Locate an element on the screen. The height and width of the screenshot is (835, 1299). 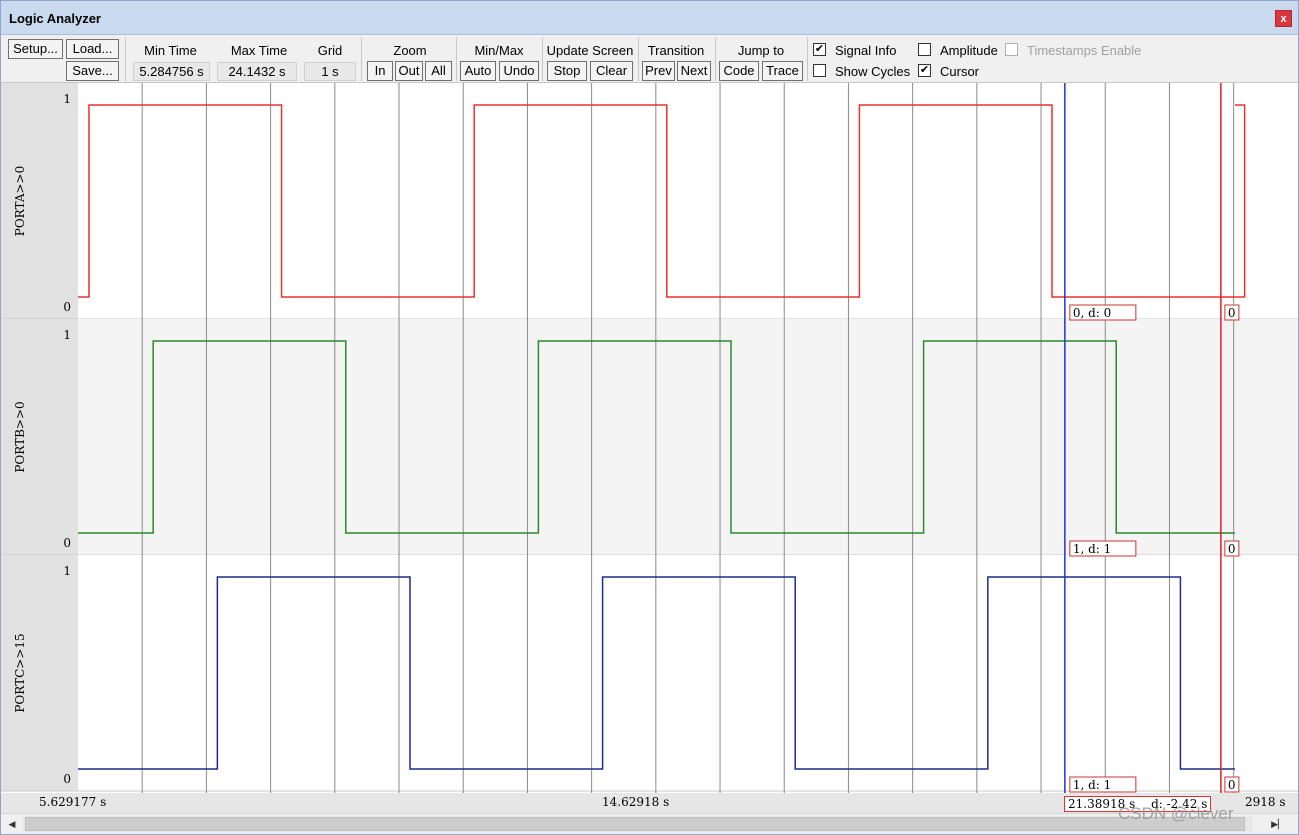
horizontal-scrollbar: ◀ ▶▏ is located at coordinates (649, 823).